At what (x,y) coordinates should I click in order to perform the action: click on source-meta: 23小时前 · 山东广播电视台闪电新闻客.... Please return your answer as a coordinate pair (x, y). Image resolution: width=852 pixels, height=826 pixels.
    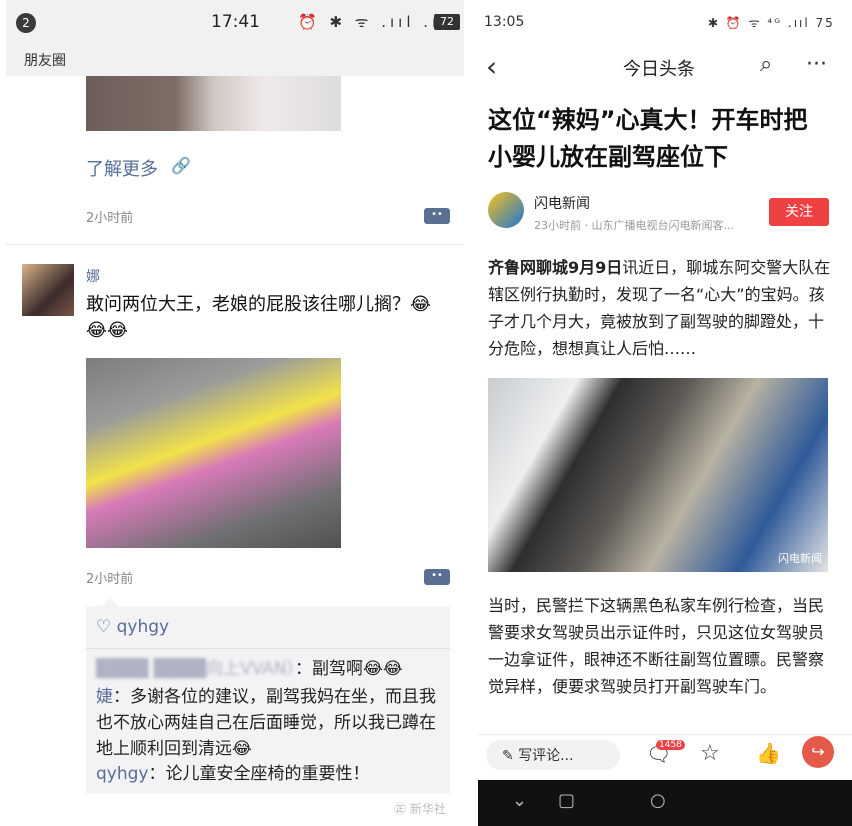
    Looking at the image, I should click on (634, 225).